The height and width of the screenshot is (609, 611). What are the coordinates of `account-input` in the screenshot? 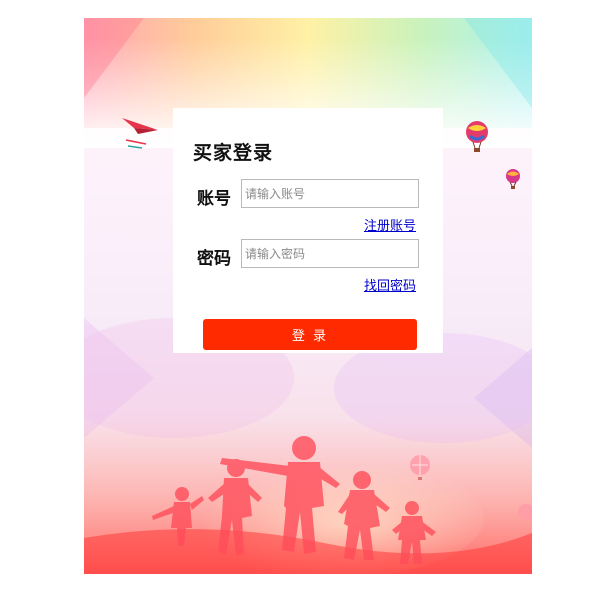 It's located at (330, 193).